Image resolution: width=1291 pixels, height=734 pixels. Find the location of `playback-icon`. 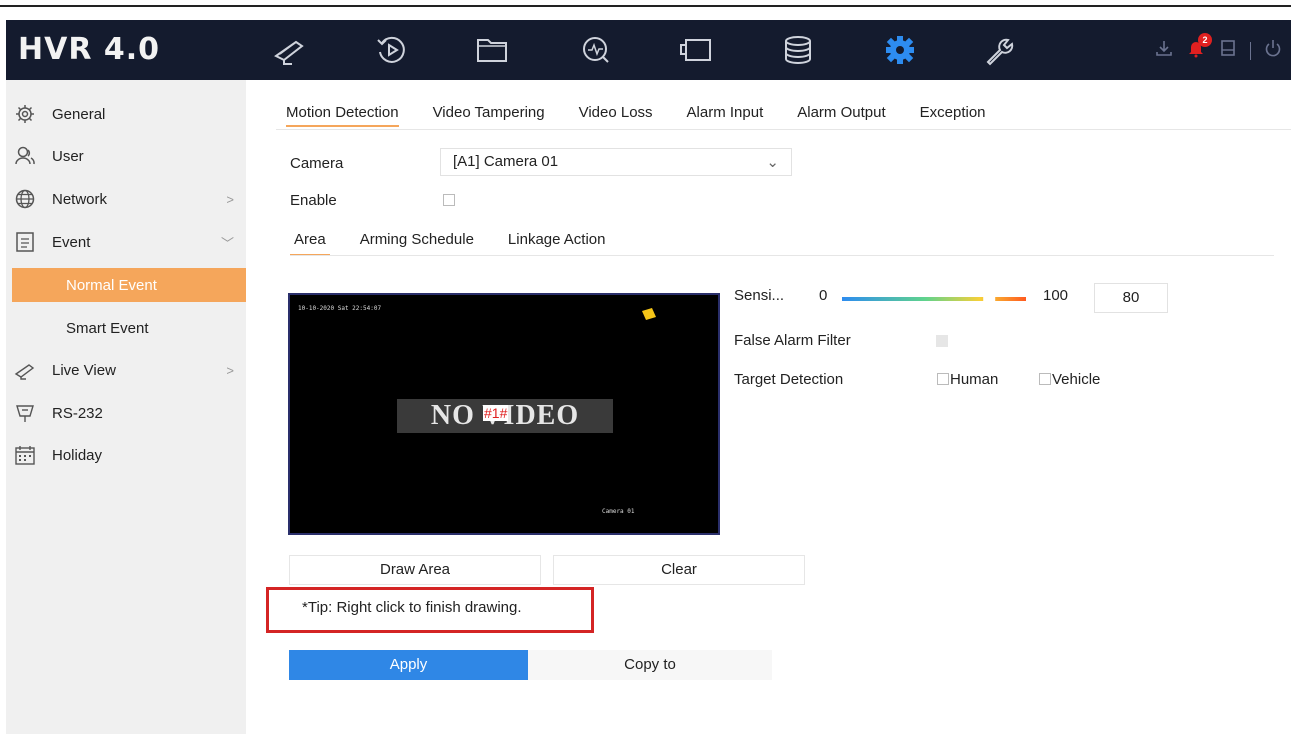

playback-icon is located at coordinates (392, 50).